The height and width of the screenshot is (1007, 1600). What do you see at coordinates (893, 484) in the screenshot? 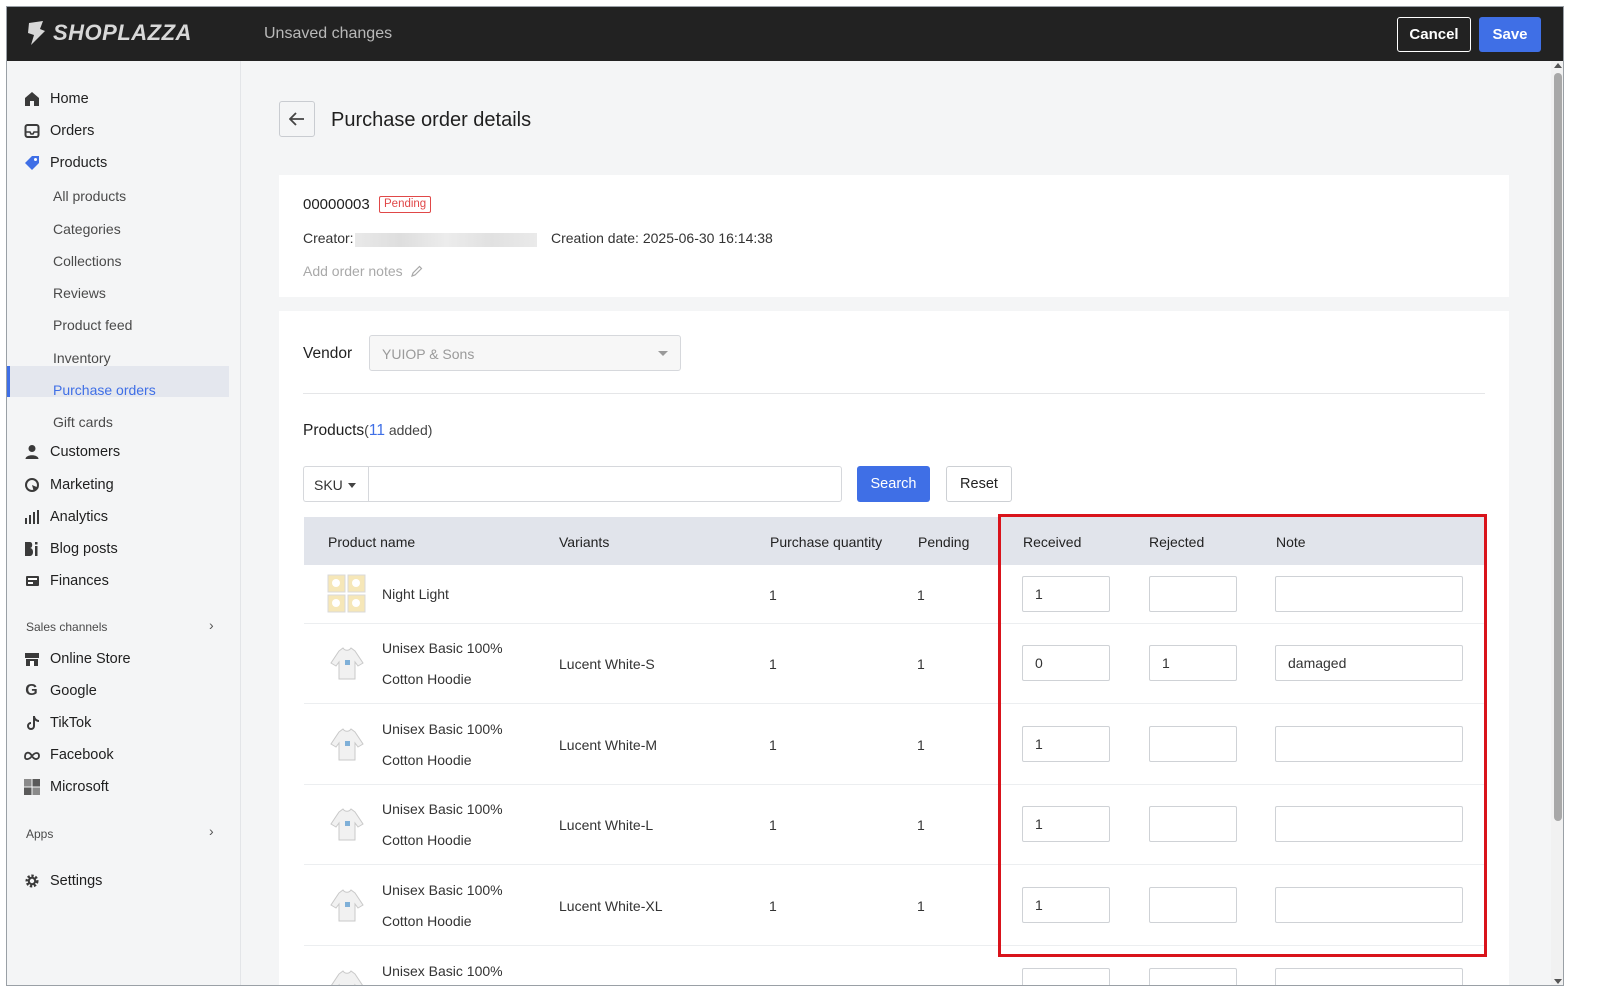
I see `search-button: Search` at bounding box center [893, 484].